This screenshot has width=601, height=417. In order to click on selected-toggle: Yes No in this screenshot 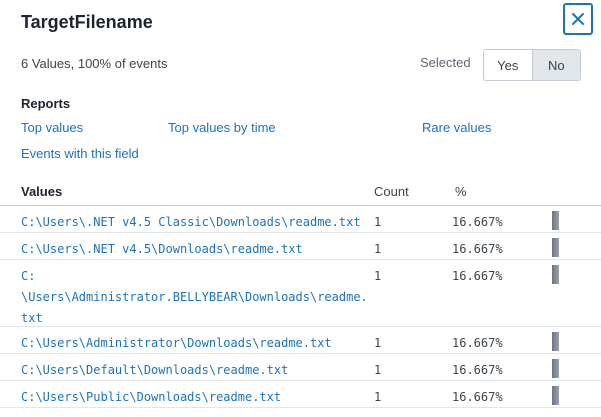, I will do `click(532, 65)`.